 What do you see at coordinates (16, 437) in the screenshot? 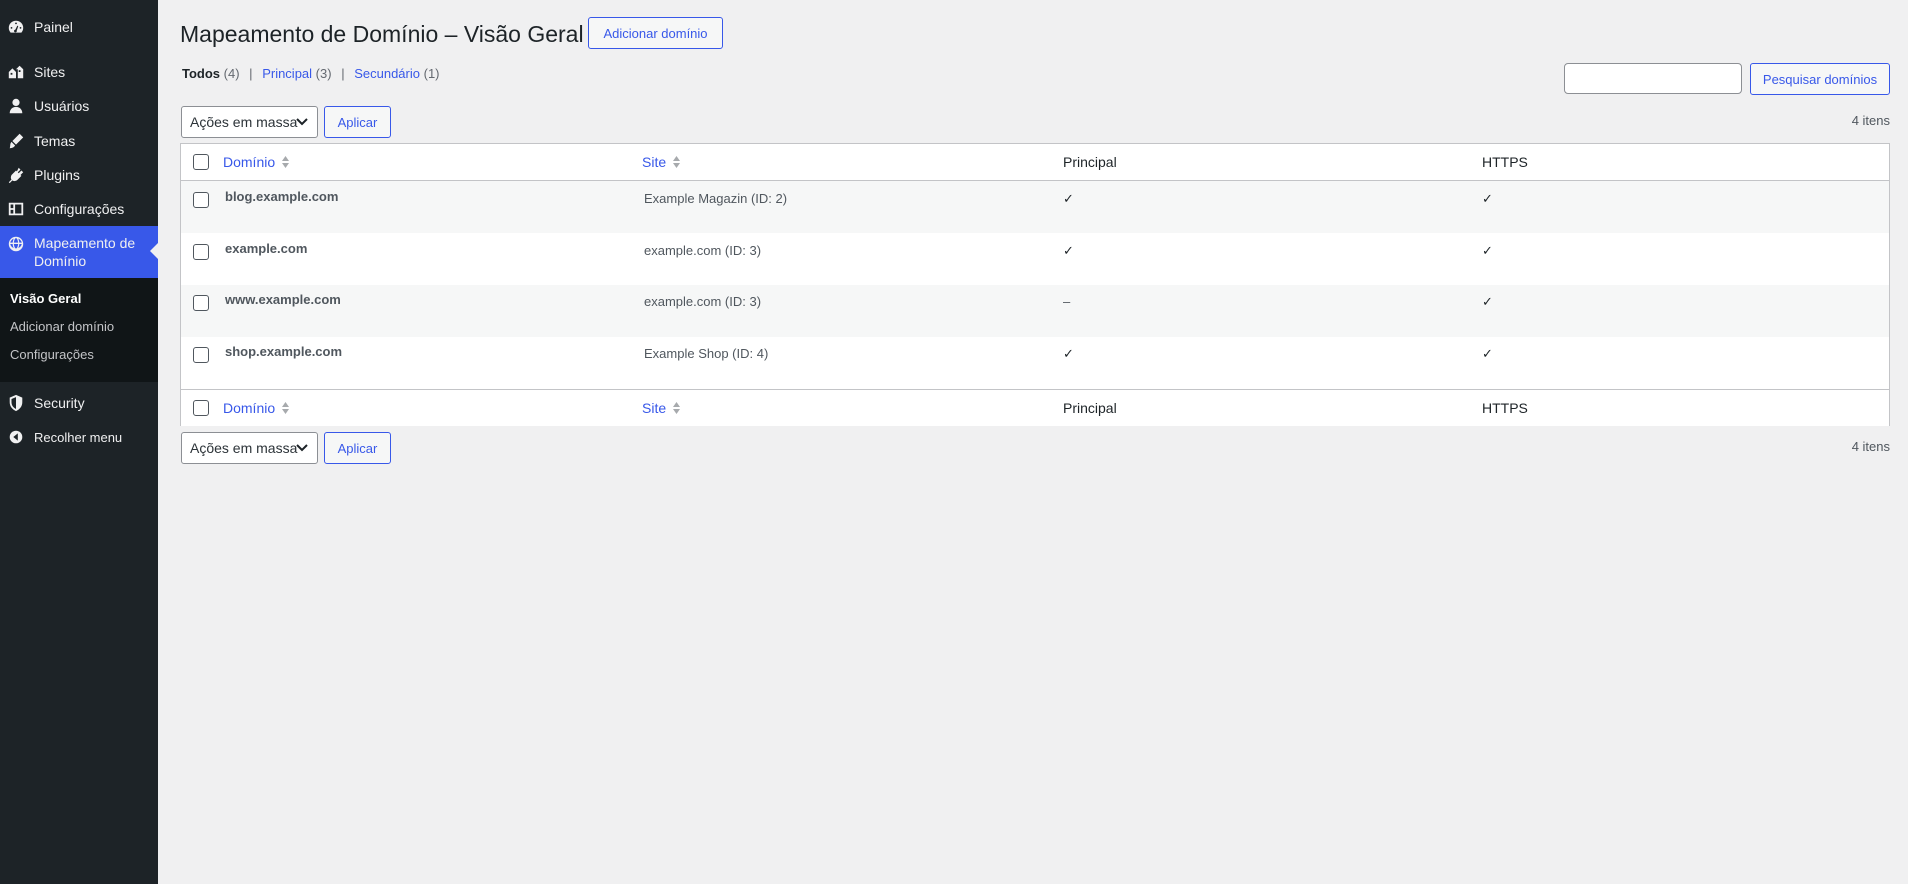
I see `collapse-icon` at bounding box center [16, 437].